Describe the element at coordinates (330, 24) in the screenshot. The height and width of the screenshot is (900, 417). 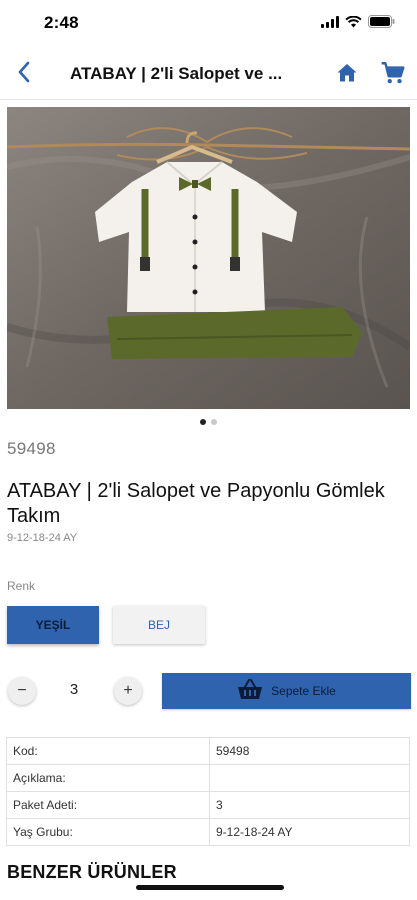
I see `signal-icon` at that location.